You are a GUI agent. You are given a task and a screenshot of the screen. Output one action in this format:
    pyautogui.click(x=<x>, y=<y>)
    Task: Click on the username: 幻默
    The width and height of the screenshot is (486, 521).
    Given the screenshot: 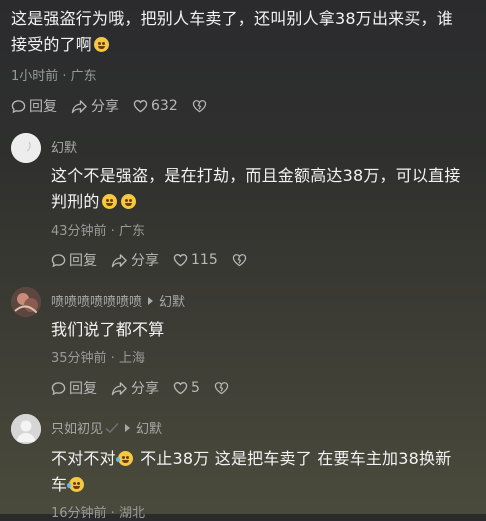 What is the action you would take?
    pyautogui.click(x=64, y=146)
    